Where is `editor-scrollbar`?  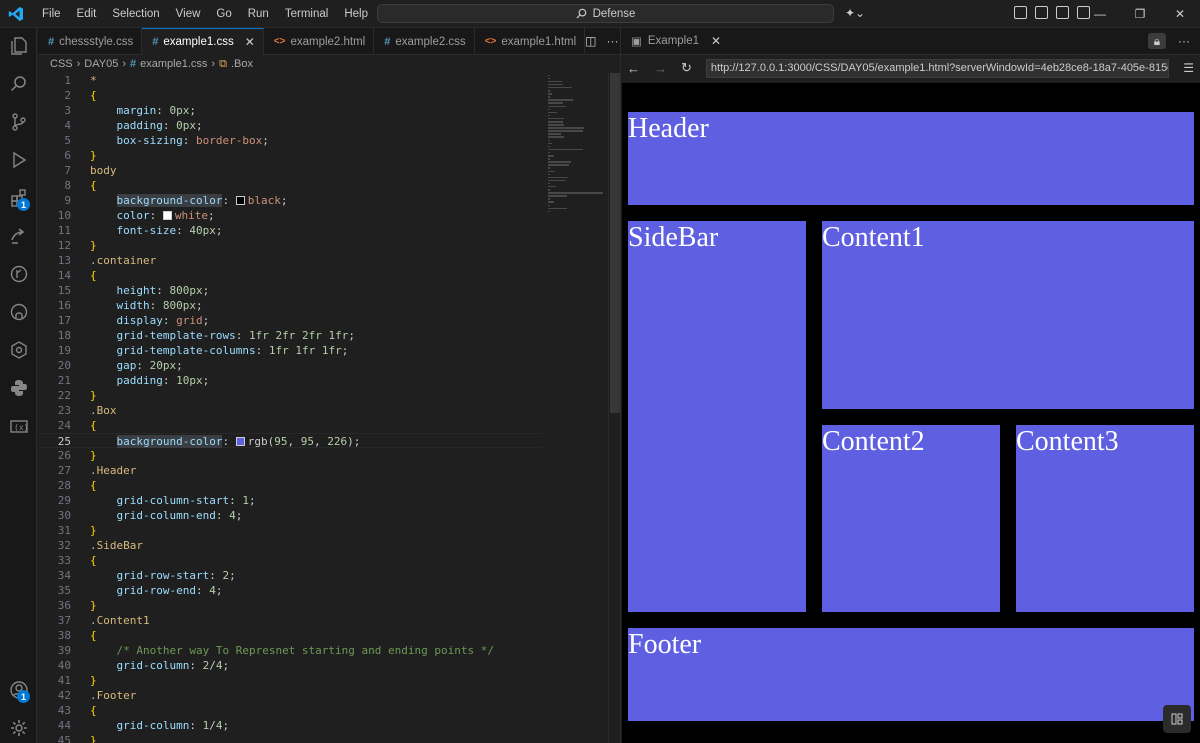
editor-scrollbar is located at coordinates (614, 408).